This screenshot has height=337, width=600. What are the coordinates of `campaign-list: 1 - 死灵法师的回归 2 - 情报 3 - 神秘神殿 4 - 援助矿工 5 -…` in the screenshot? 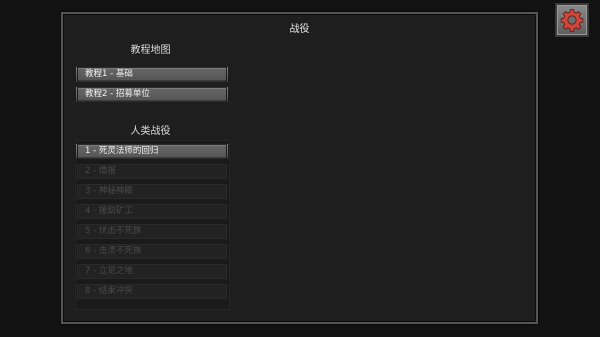 It's located at (152, 223).